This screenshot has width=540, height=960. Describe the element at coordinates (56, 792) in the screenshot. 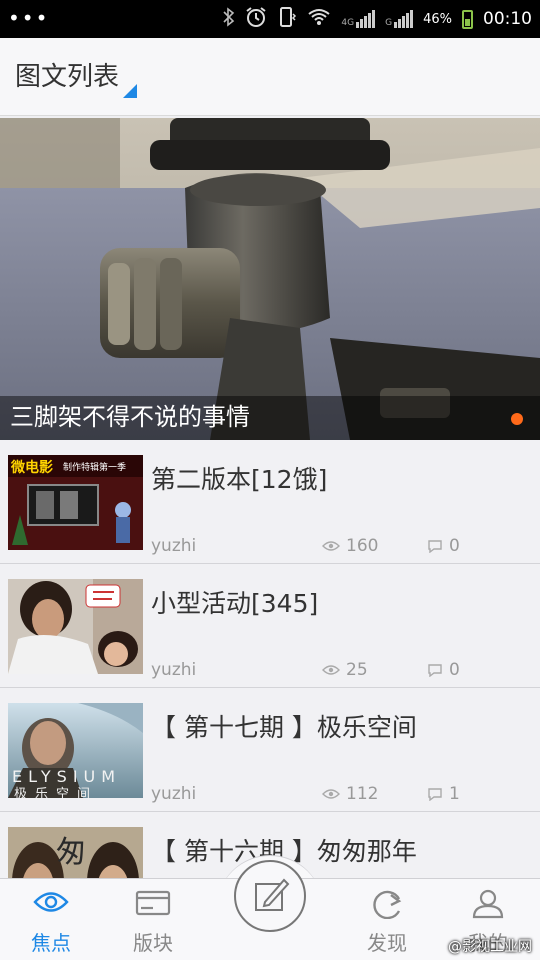

I see `thumb-subtitle: 极乐空间` at that location.